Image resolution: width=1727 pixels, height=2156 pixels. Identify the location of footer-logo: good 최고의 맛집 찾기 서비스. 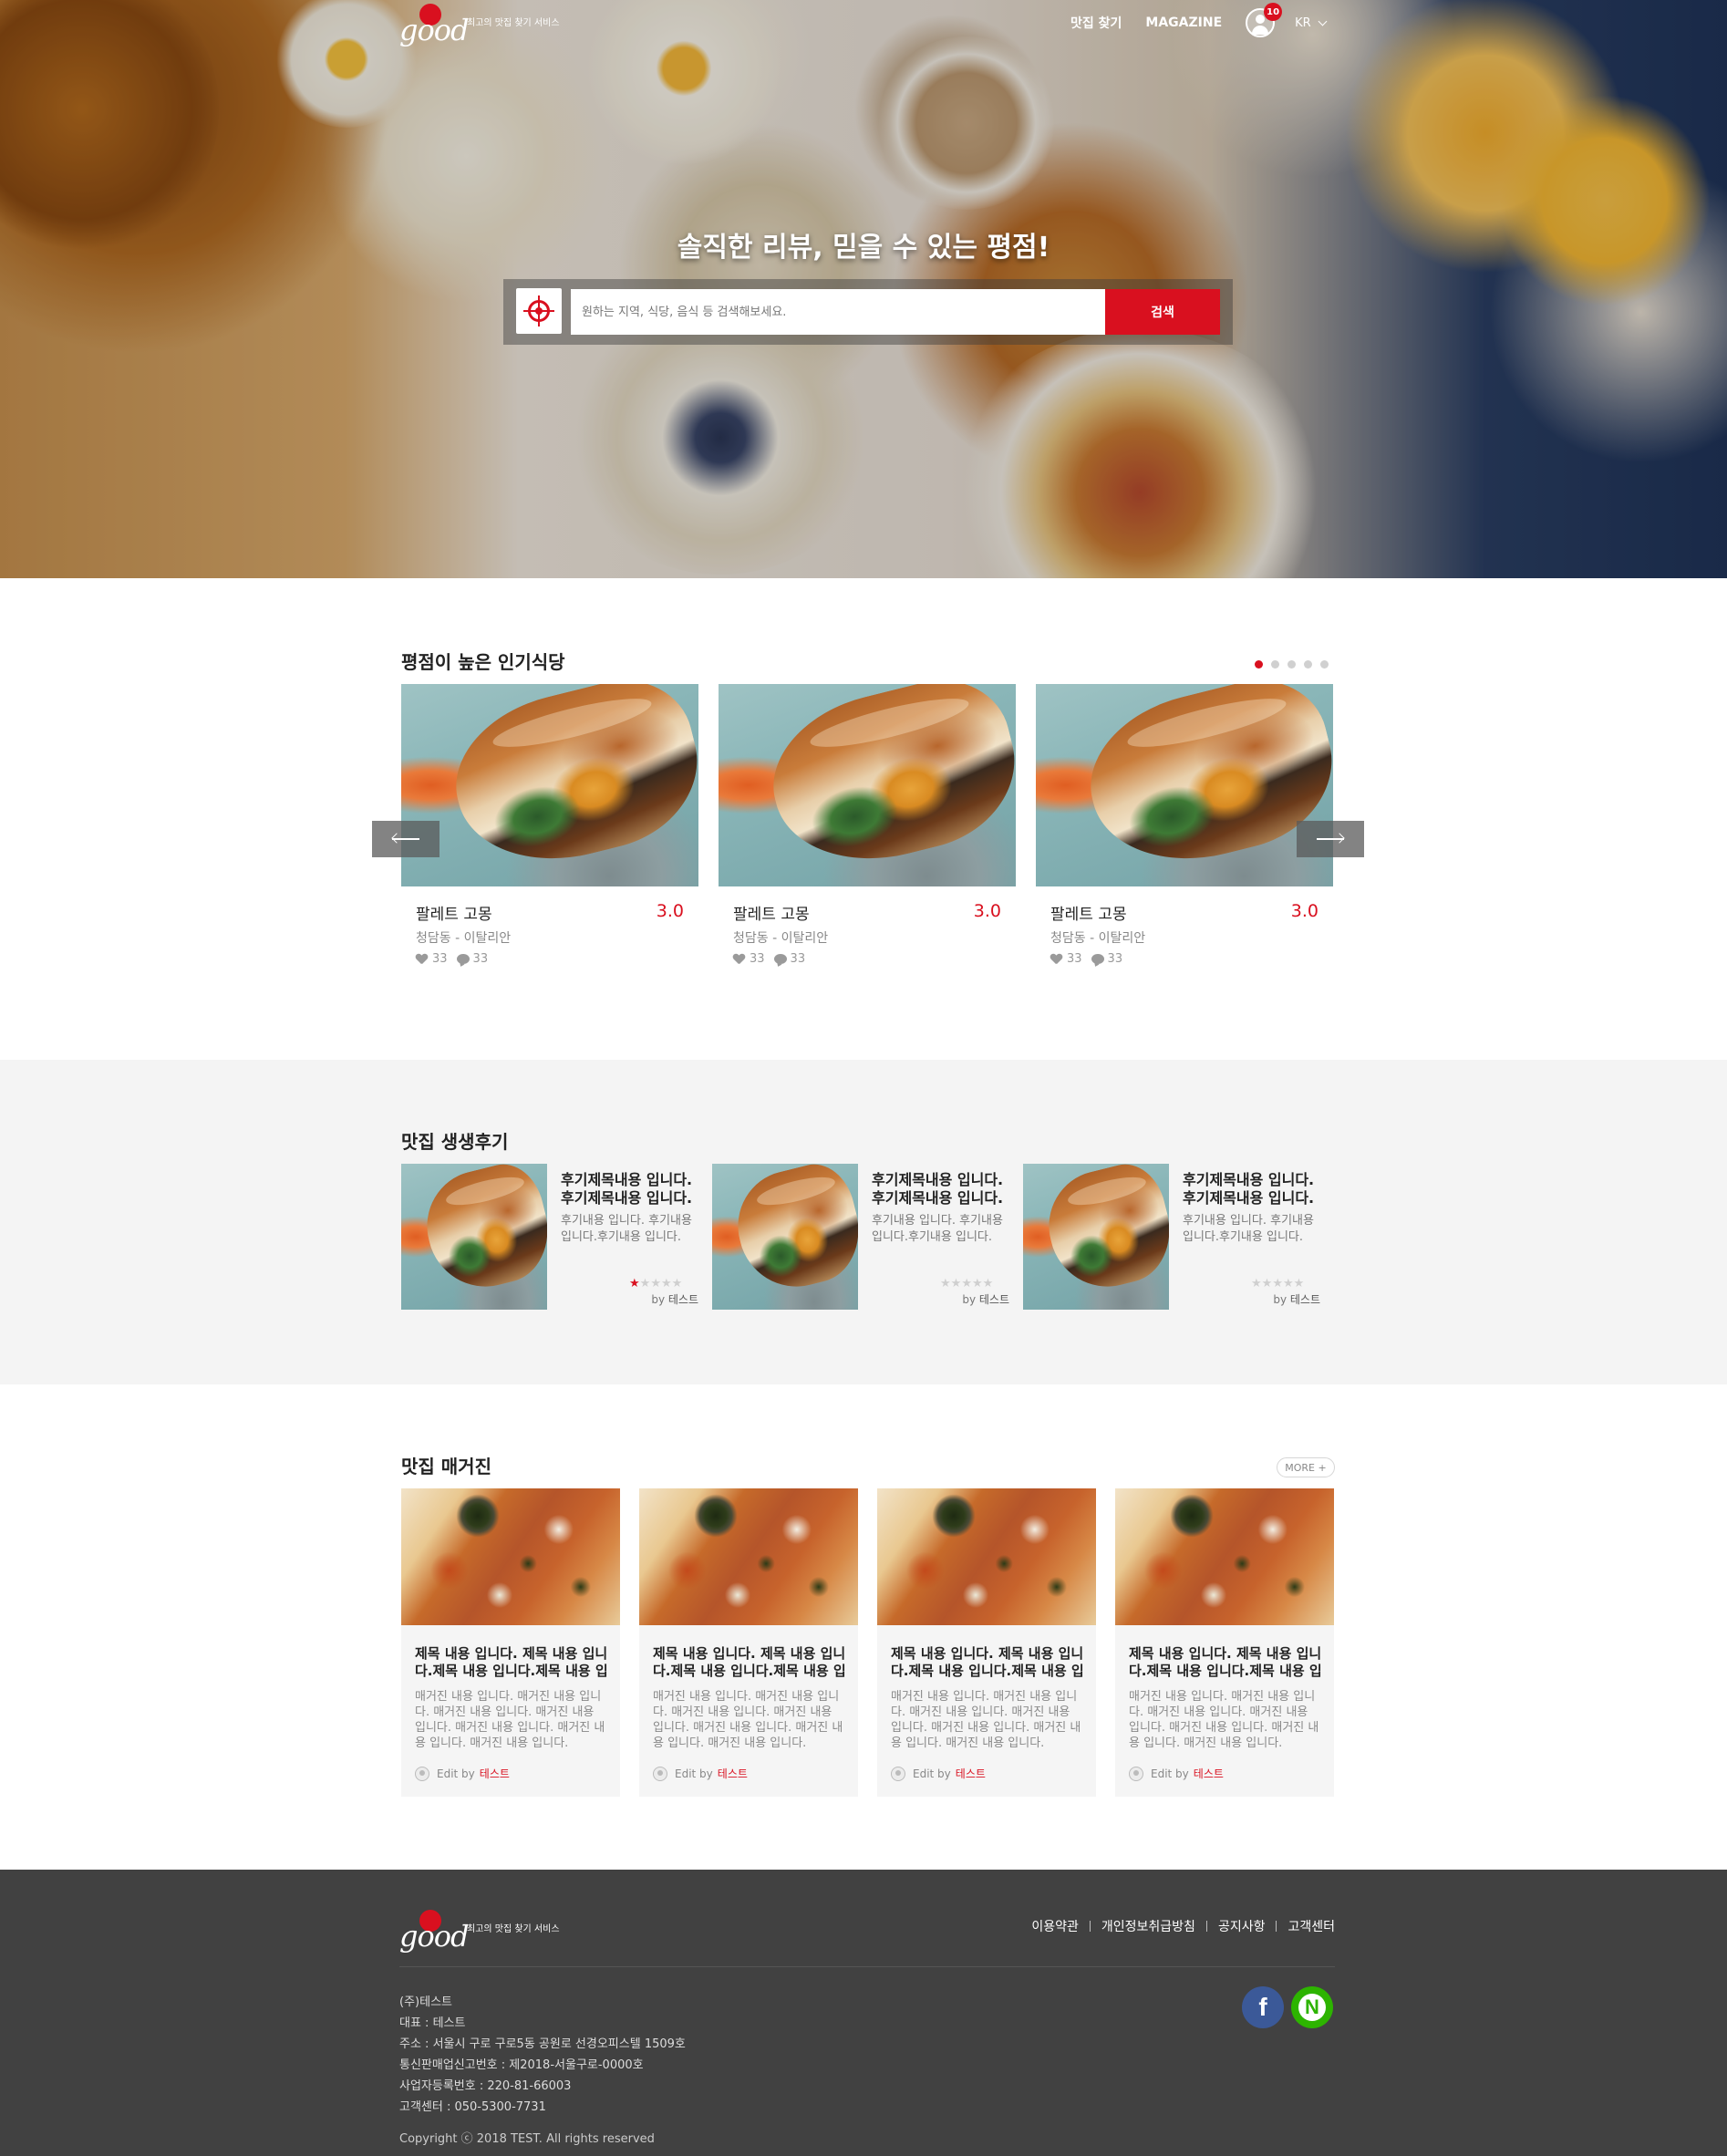
(490, 1931).